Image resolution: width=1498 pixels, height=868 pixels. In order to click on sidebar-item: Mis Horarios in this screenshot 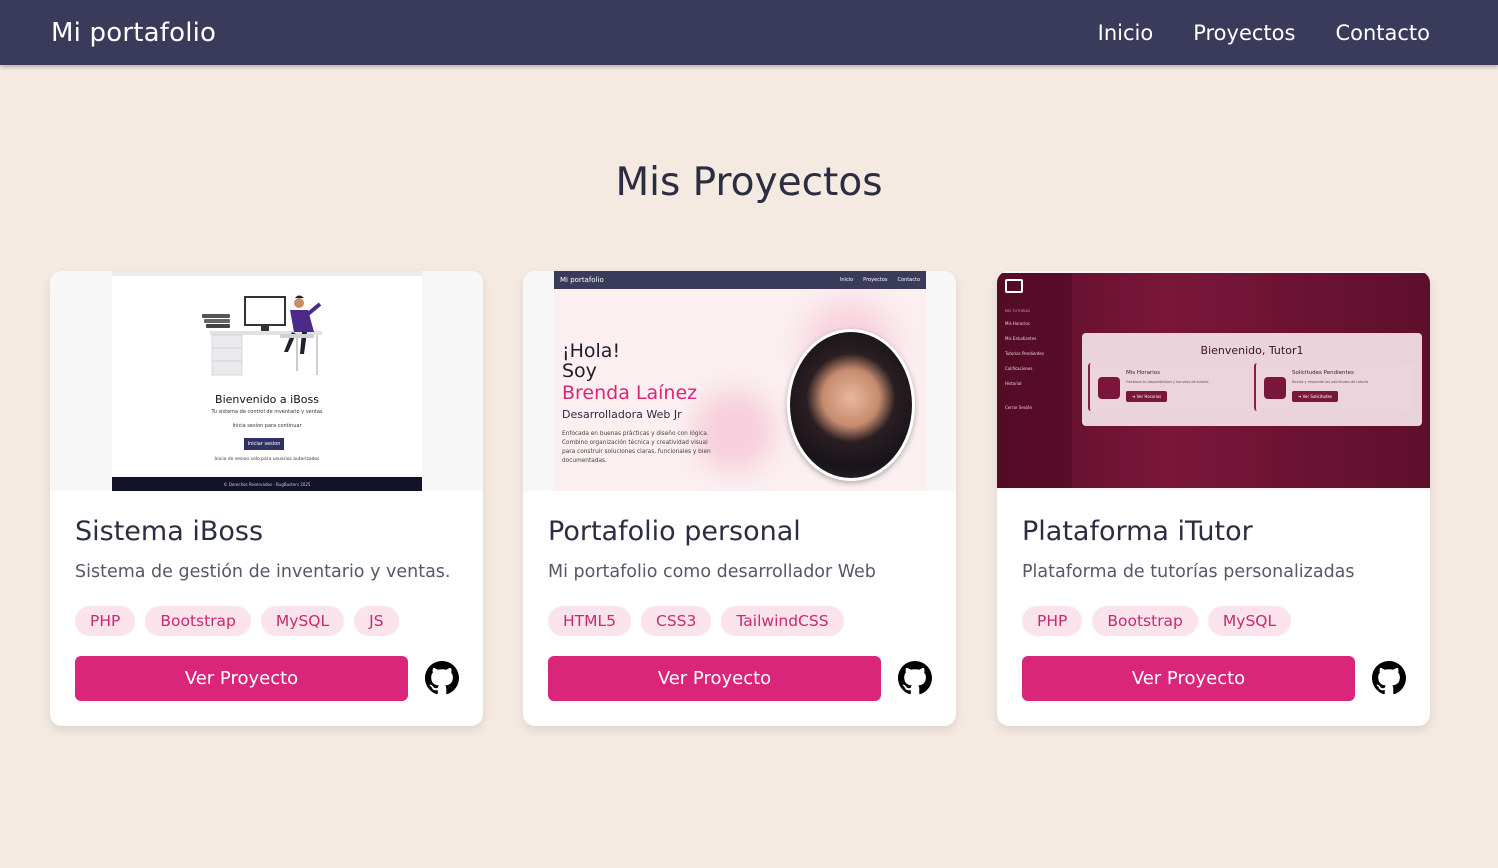, I will do `click(1017, 323)`.